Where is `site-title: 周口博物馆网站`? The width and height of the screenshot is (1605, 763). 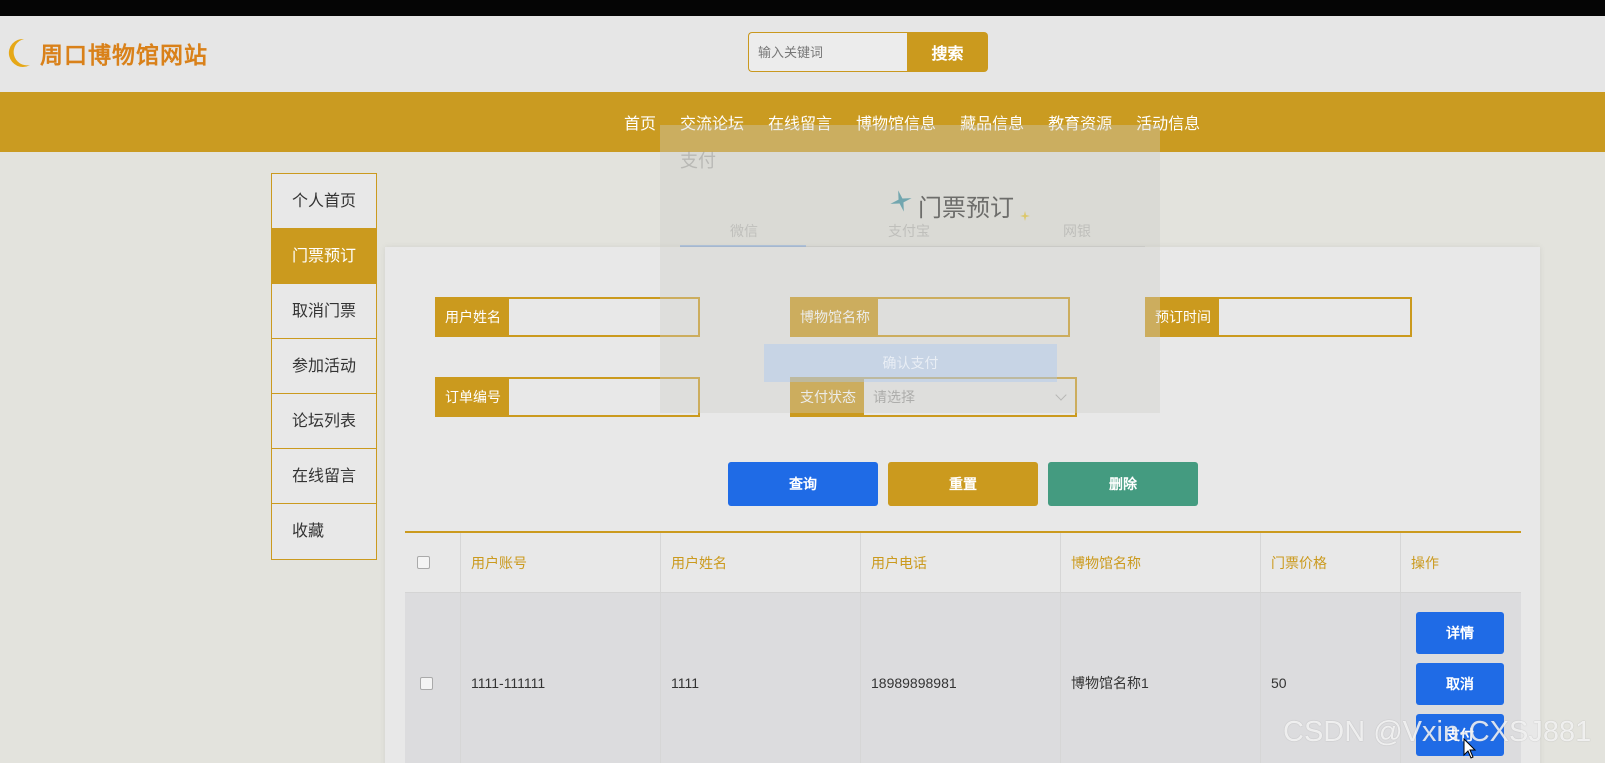 site-title: 周口博物馆网站 is located at coordinates (124, 55).